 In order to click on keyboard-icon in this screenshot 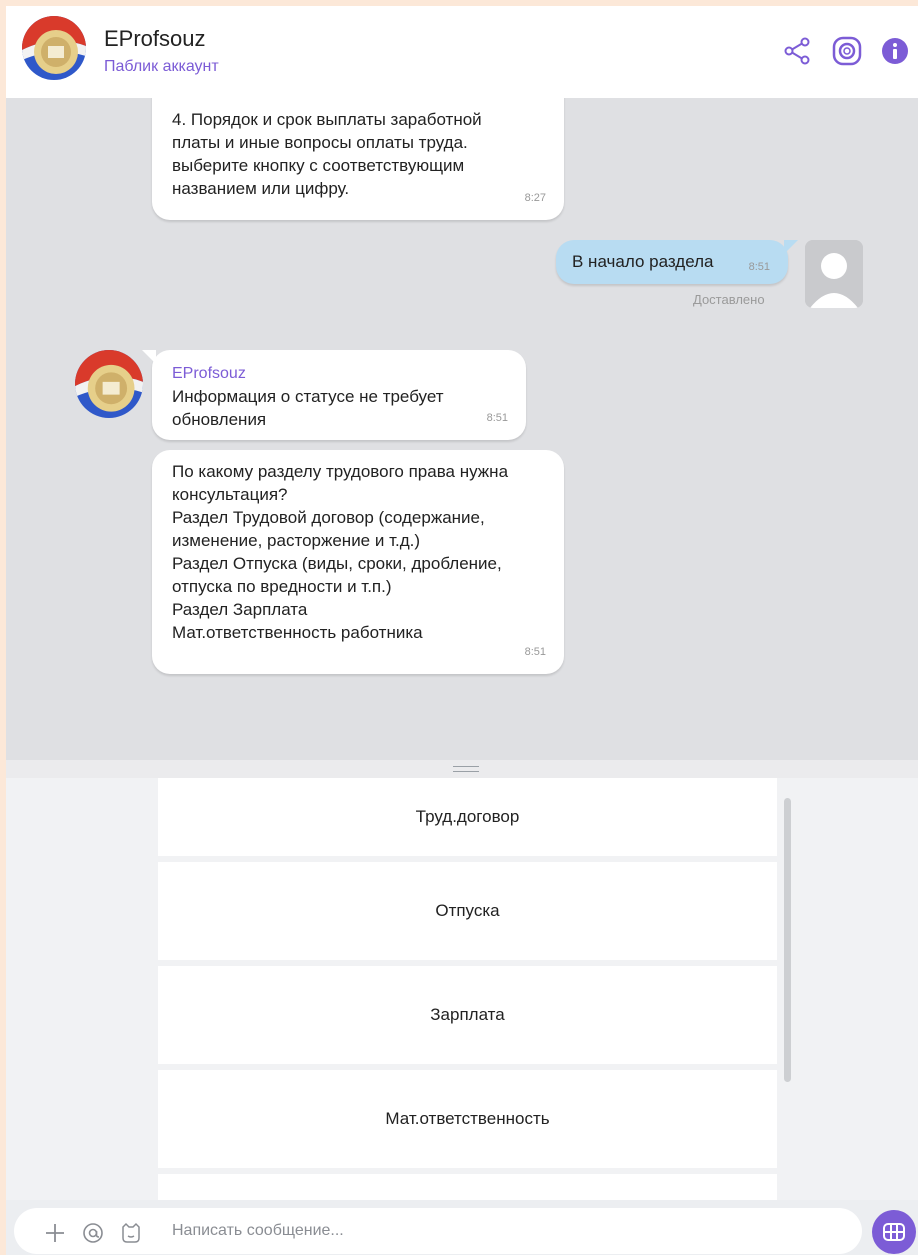, I will do `click(894, 1232)`.